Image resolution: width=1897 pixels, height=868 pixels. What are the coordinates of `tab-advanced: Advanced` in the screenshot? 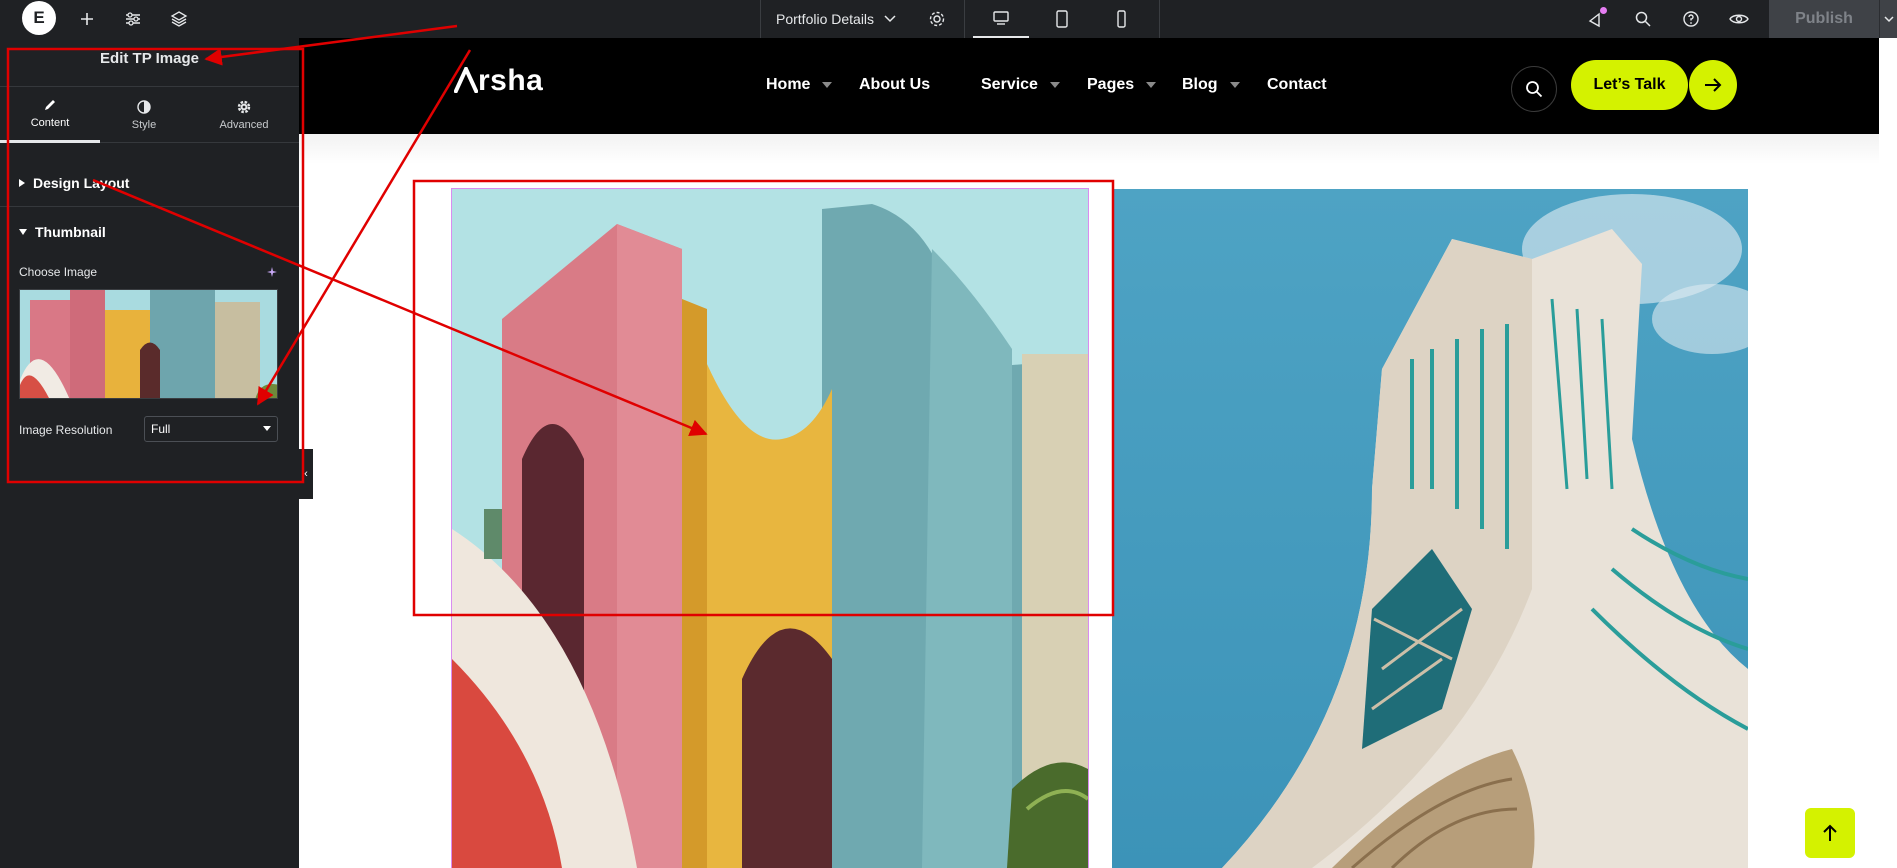 It's located at (244, 115).